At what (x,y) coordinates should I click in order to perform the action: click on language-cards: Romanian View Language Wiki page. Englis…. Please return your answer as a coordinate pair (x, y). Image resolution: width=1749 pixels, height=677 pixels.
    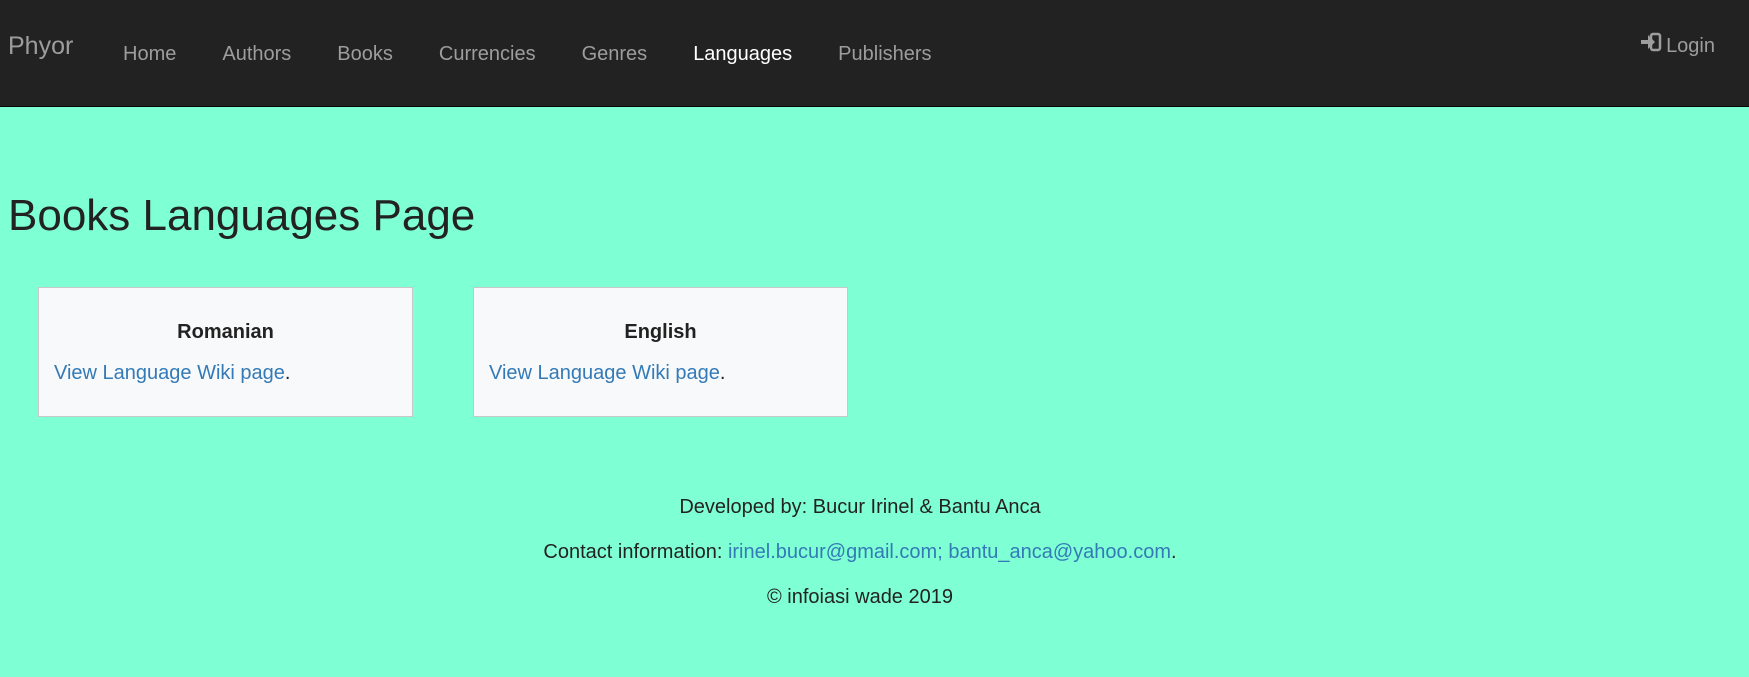
    Looking at the image, I should click on (473, 352).